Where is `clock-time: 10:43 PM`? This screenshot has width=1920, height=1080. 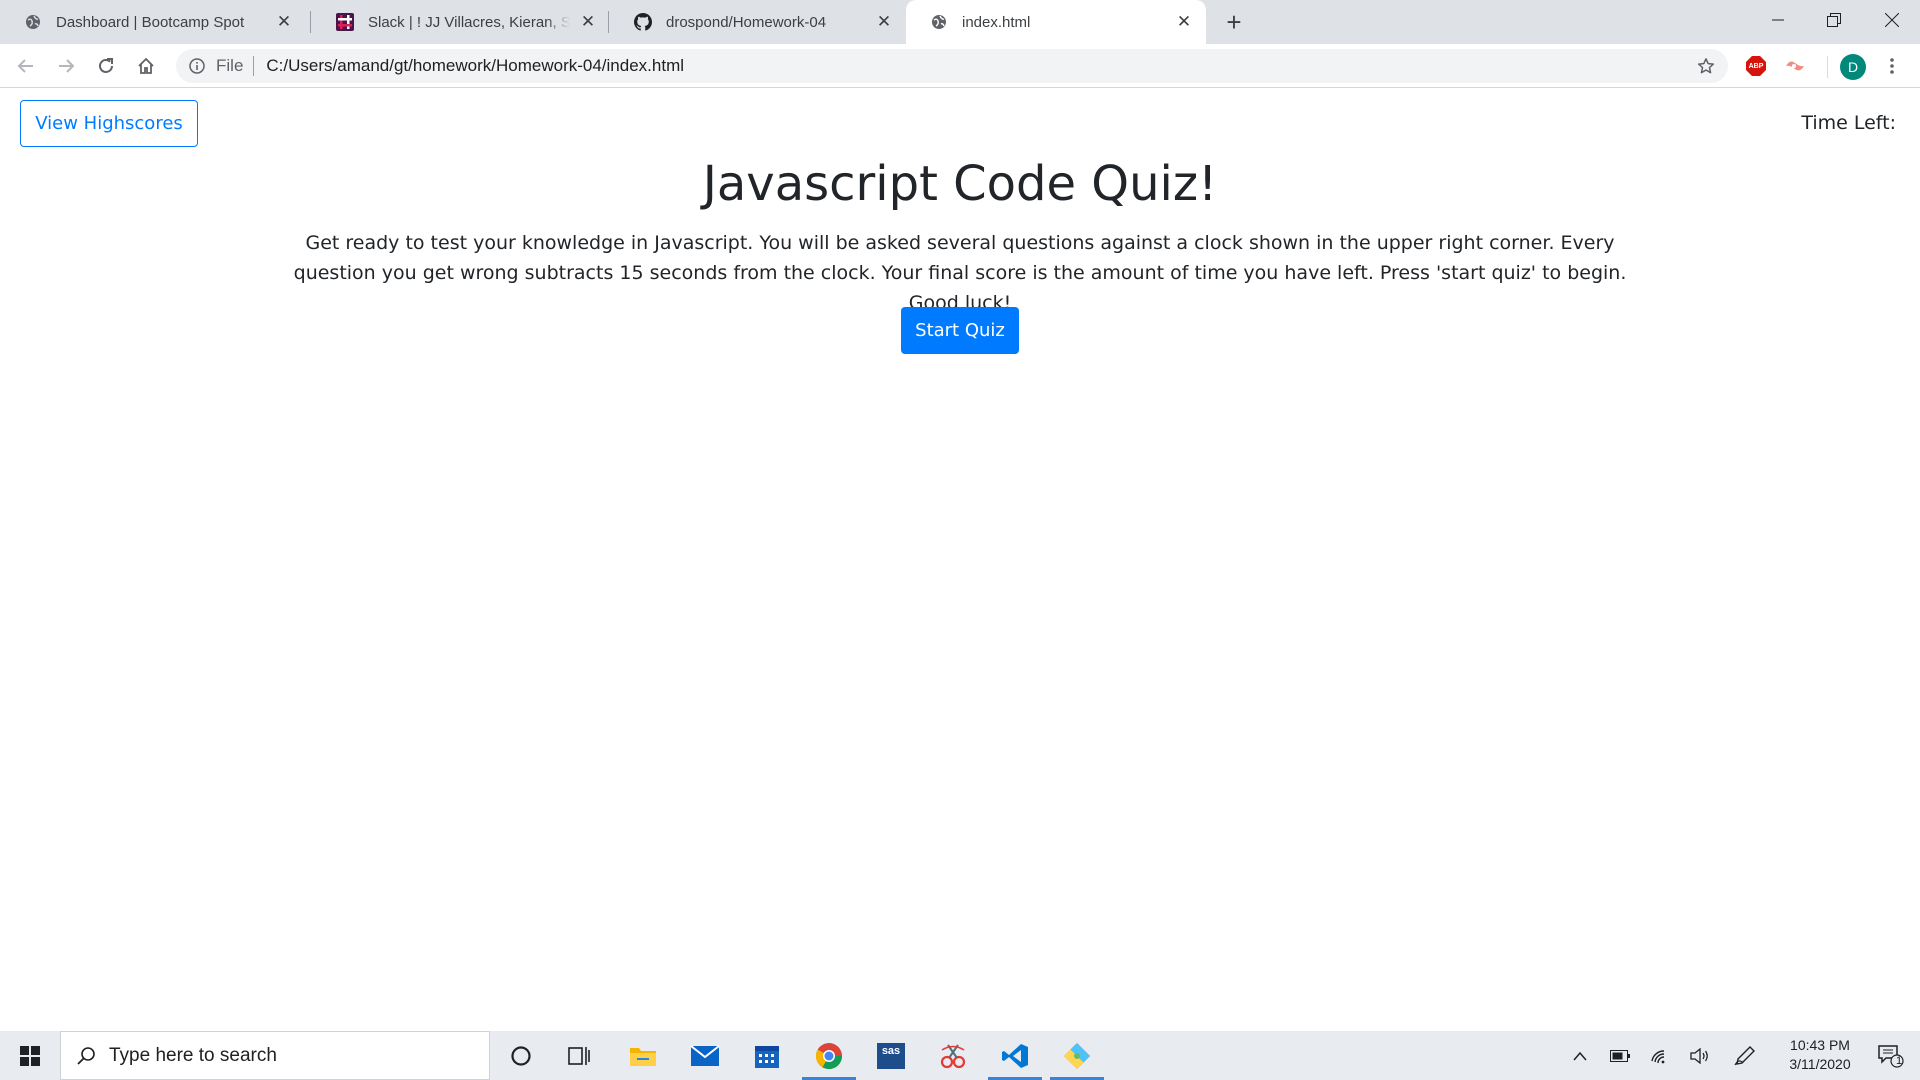
clock-time: 10:43 PM is located at coordinates (1820, 1045).